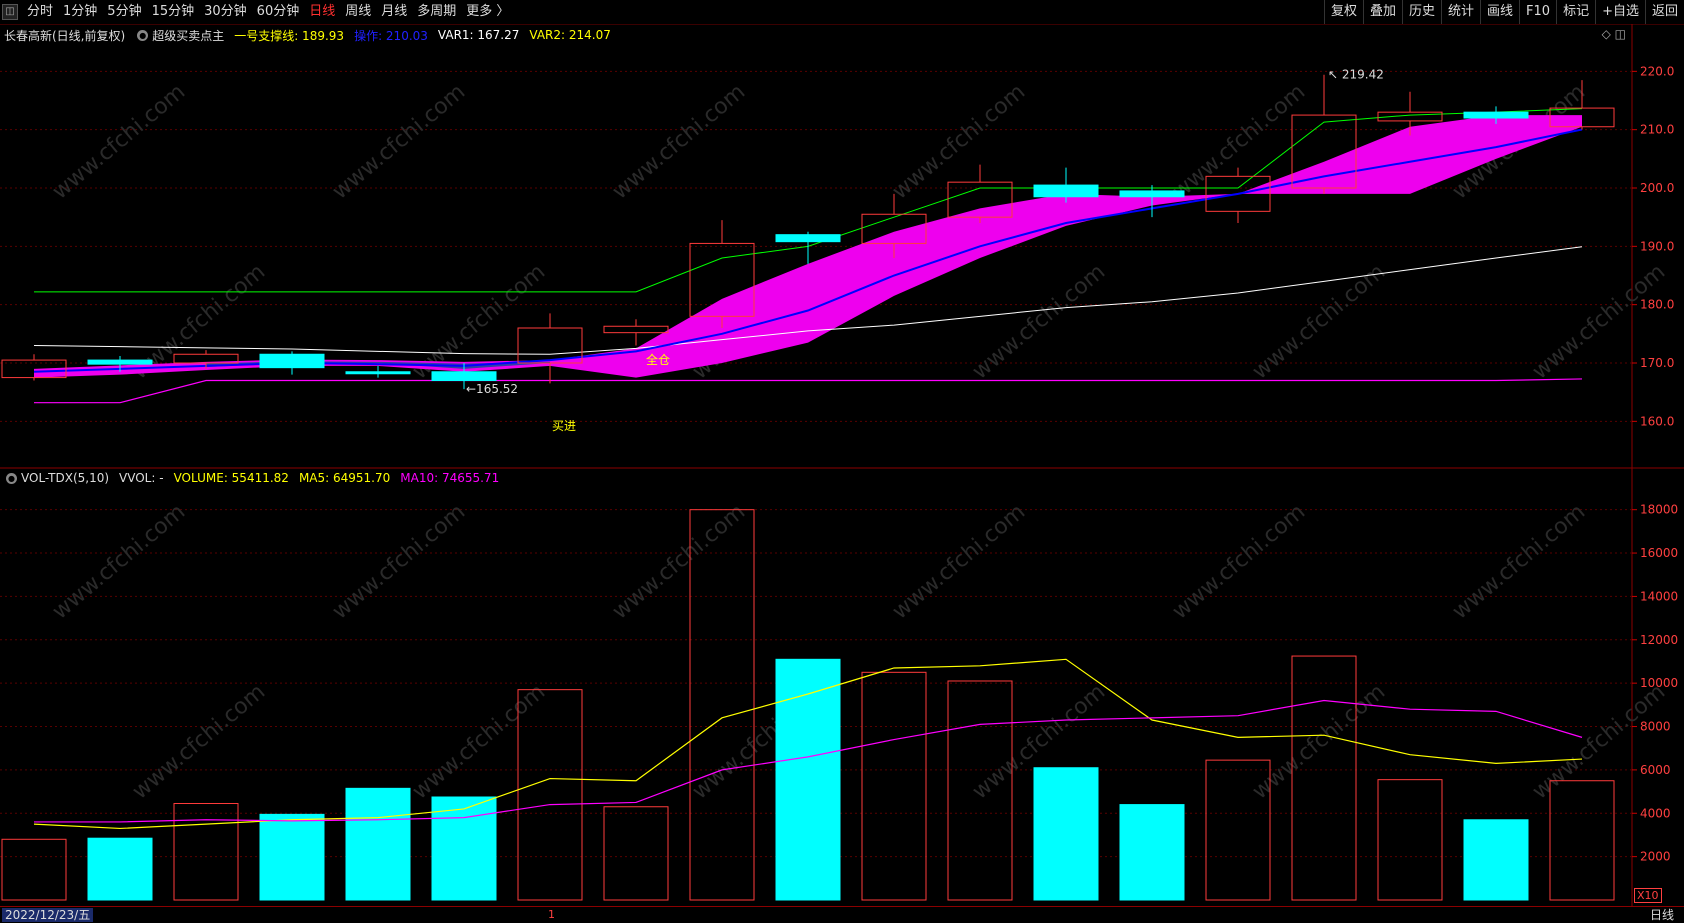 This screenshot has width=1684, height=923. I want to click on price-tick-label: 210.0, so click(1657, 130).